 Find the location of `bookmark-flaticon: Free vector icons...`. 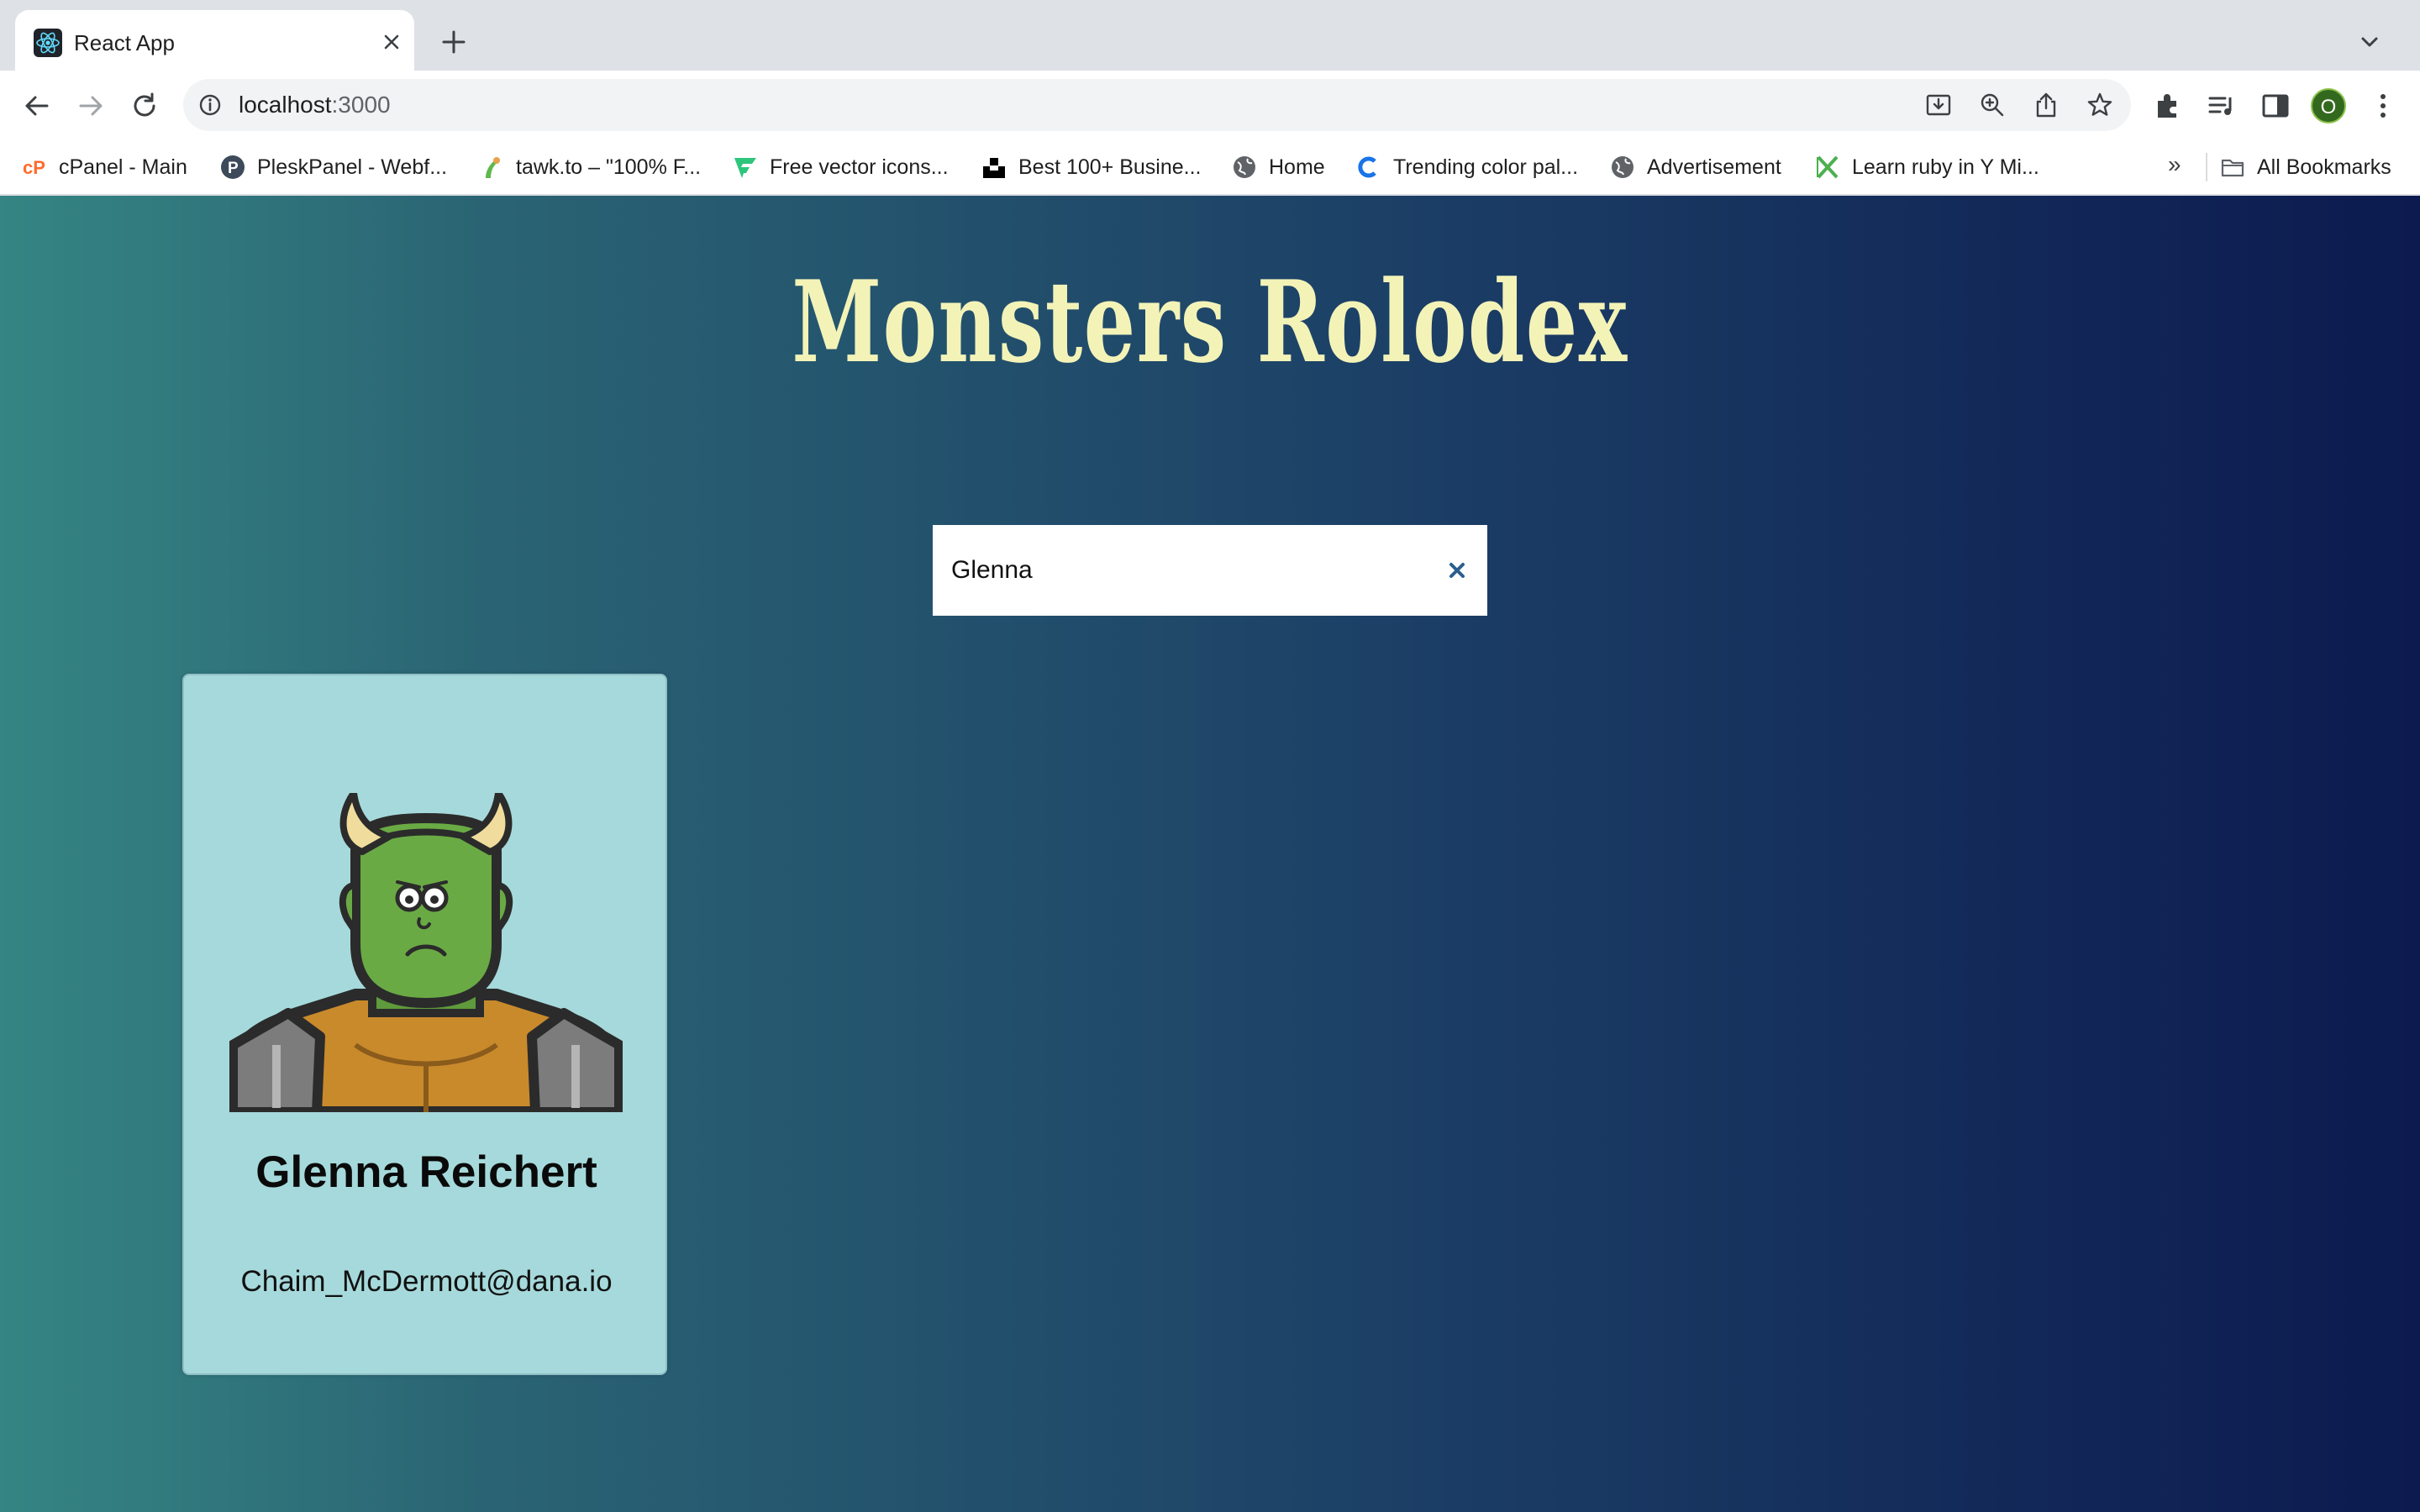

bookmark-flaticon: Free vector icons... is located at coordinates (841, 167).